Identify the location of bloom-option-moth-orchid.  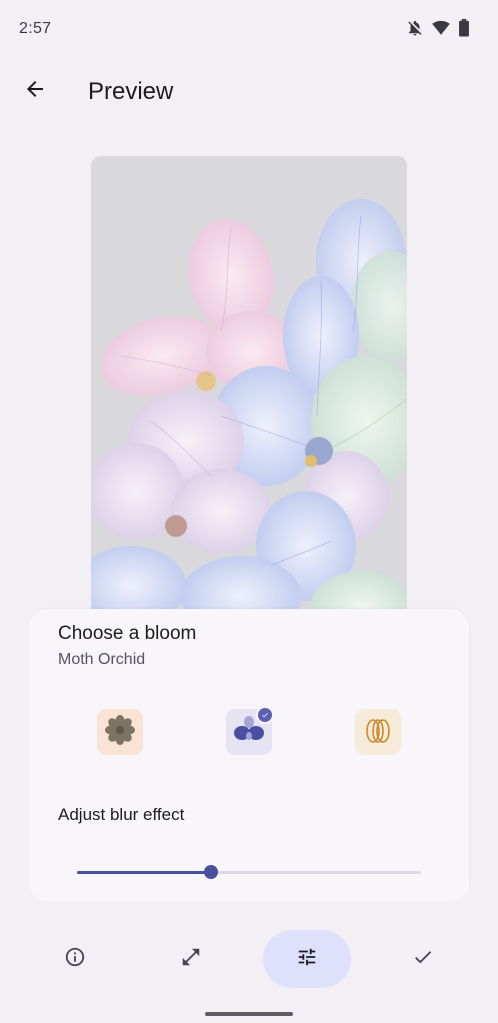
(250, 730).